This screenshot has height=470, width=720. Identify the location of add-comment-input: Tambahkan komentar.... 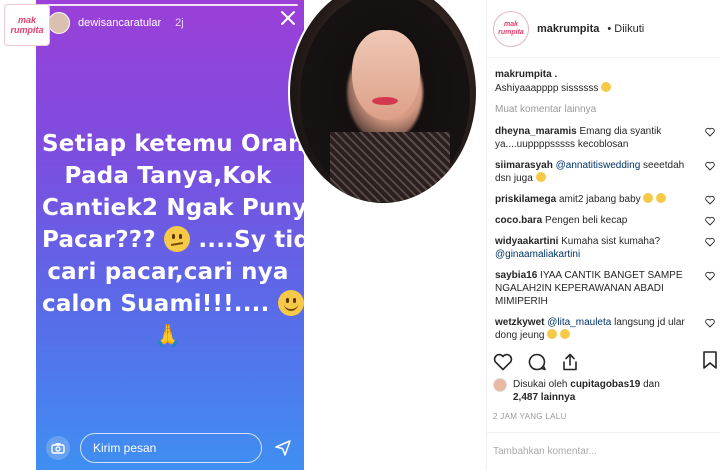
(603, 451).